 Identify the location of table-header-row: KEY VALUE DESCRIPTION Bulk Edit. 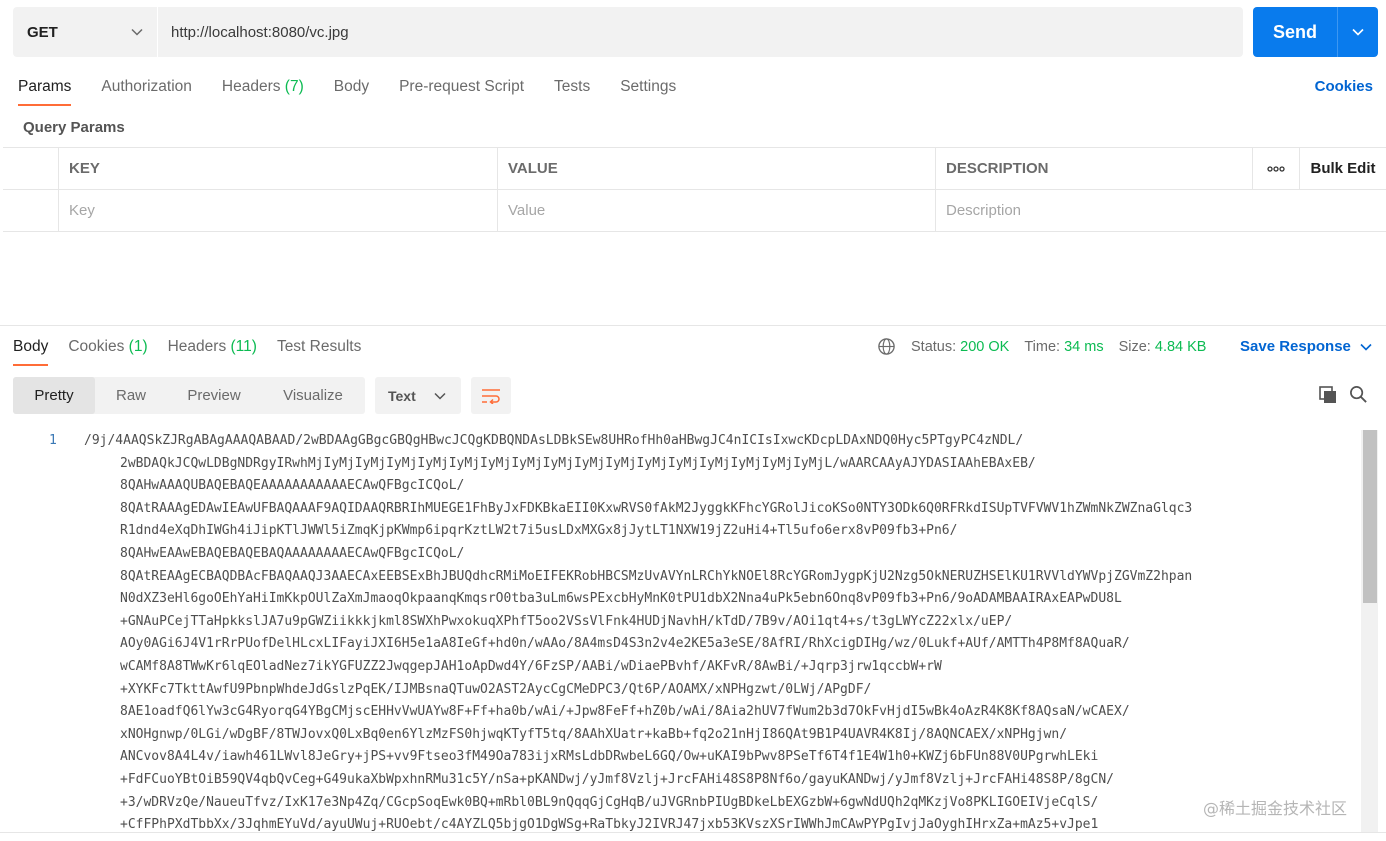
(694, 169).